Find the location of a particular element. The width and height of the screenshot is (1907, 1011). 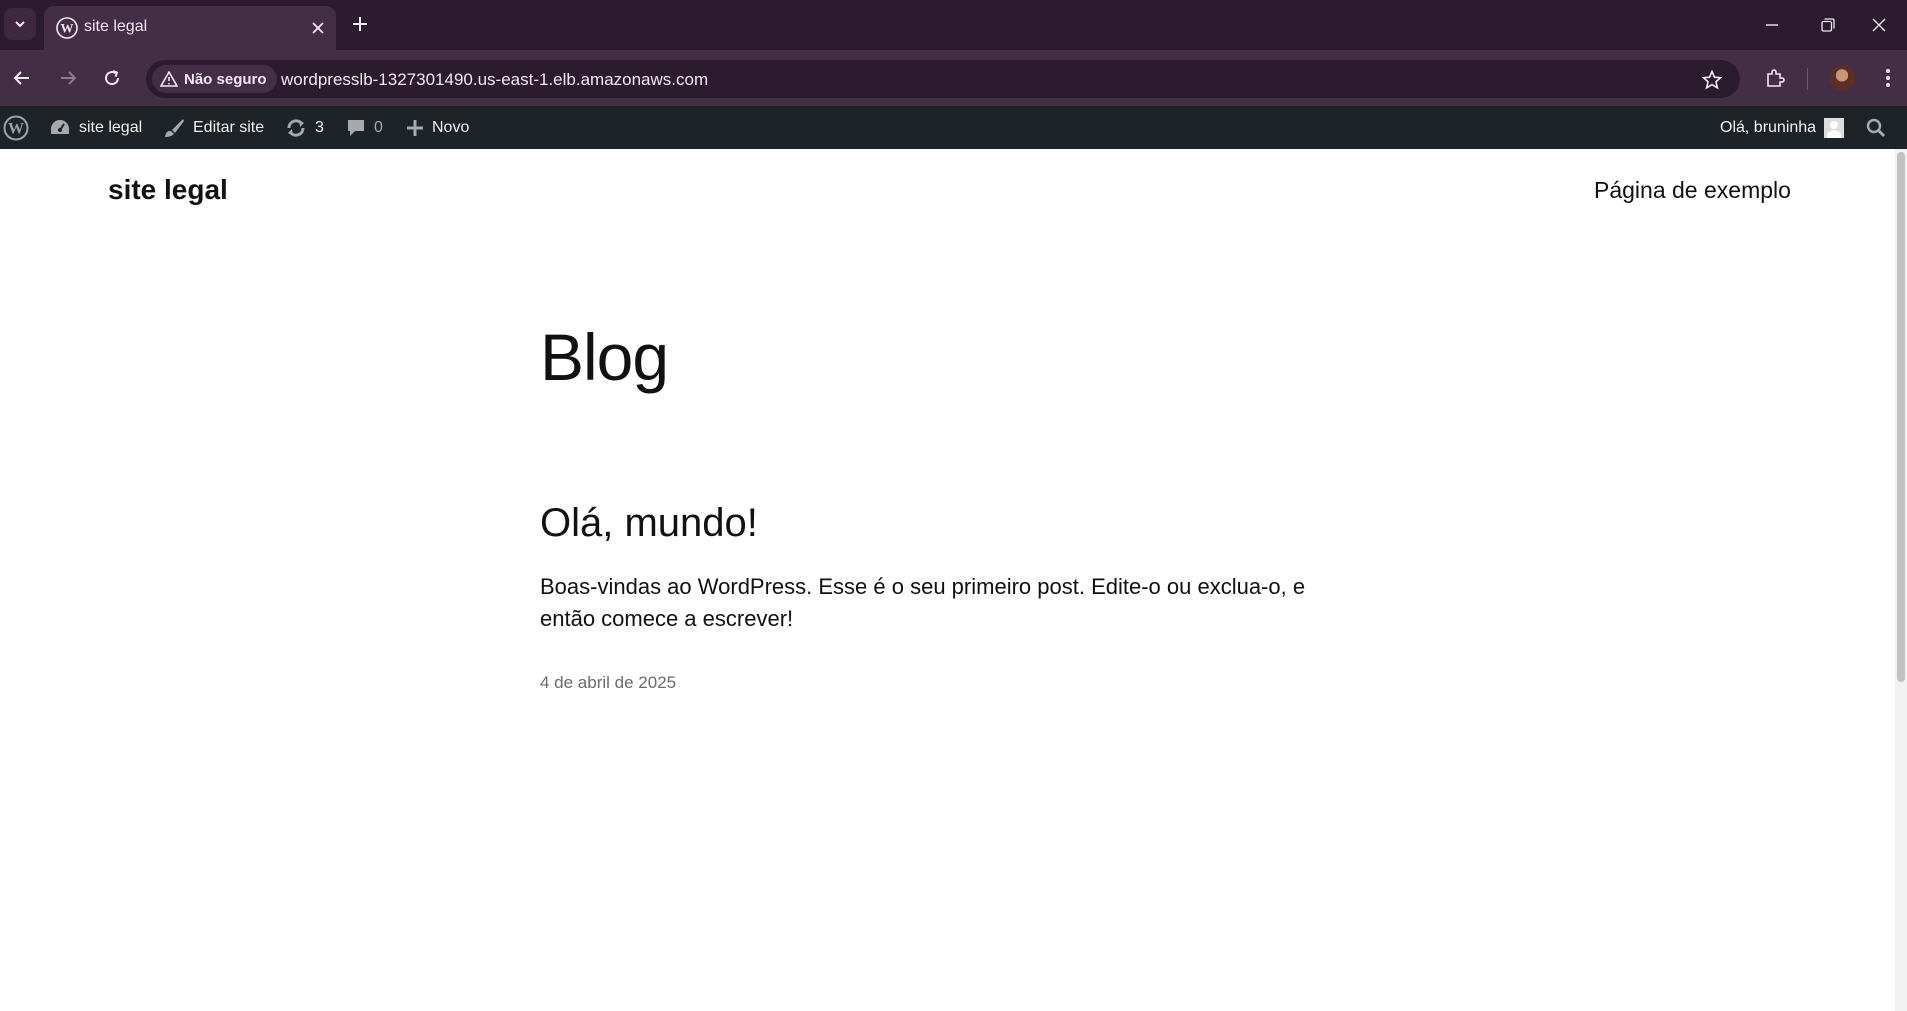

kebab-menu-icon is located at coordinates (1888, 78).